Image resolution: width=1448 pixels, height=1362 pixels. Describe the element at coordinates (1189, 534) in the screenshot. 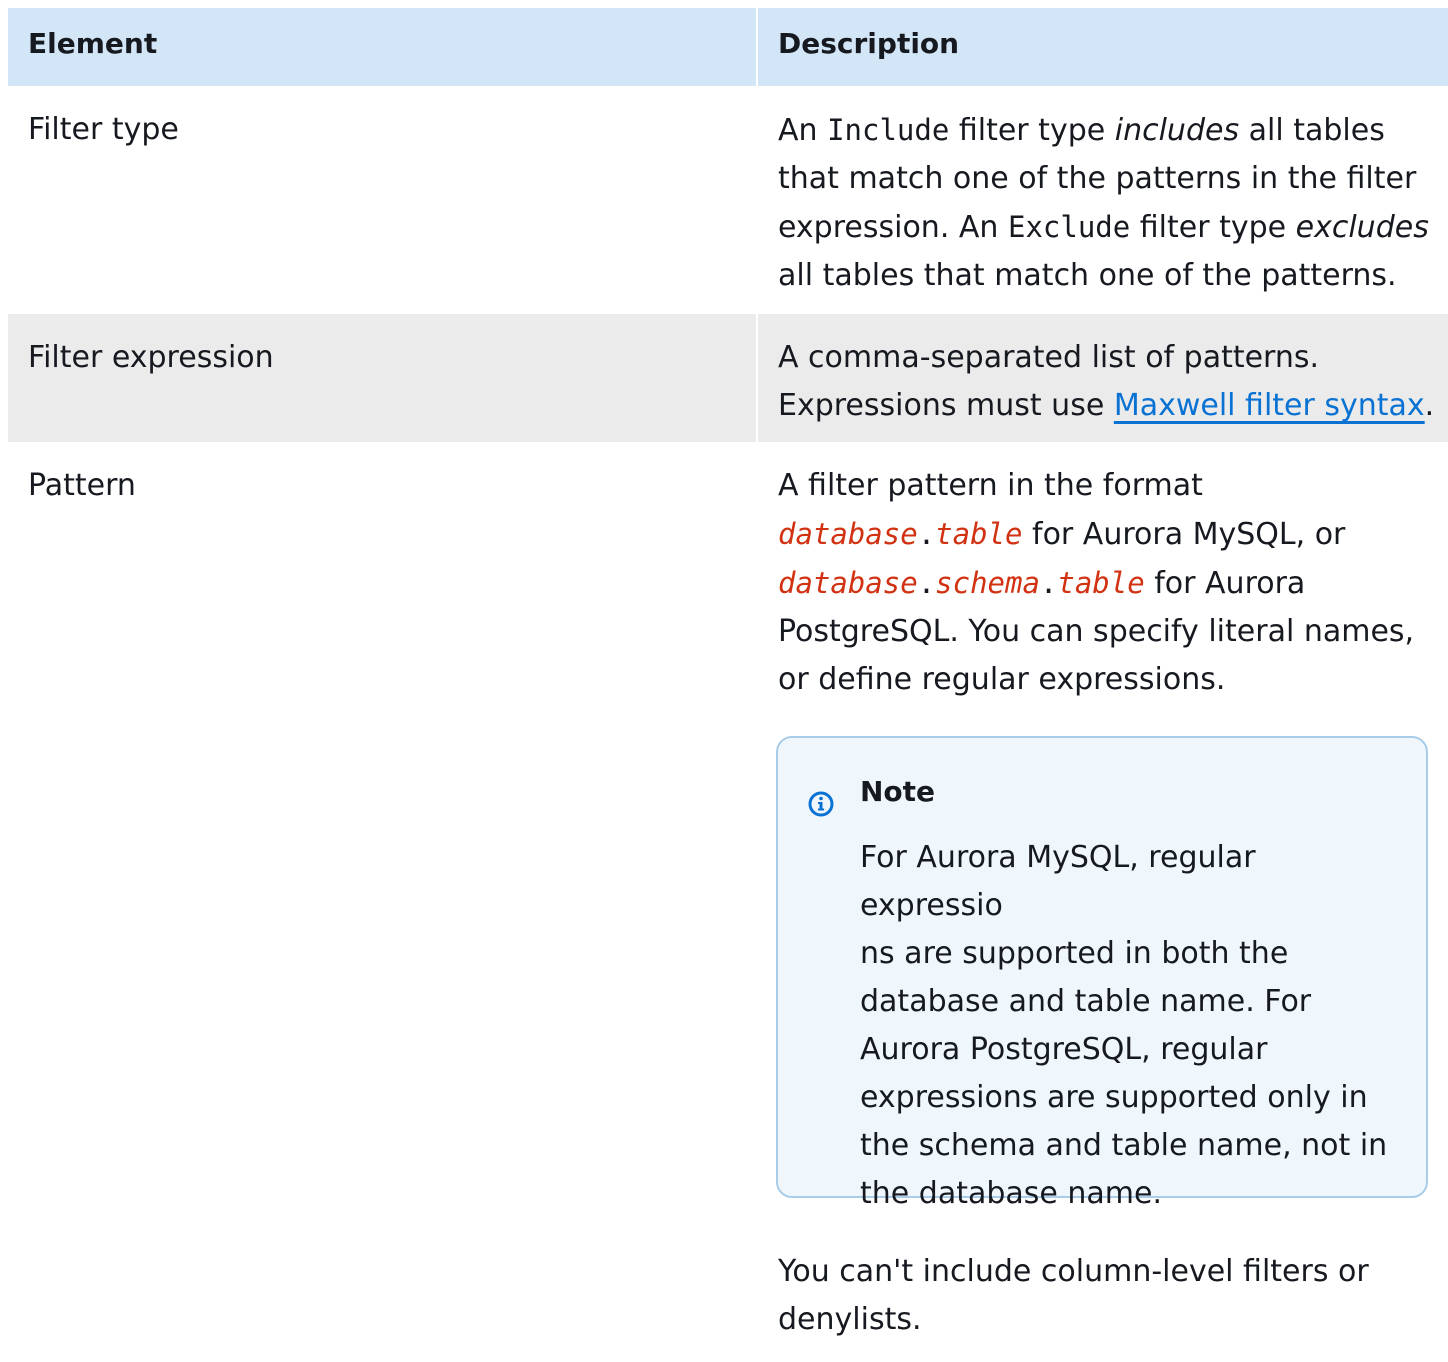

I see `desc-text: for Aurora MySQL, or` at that location.